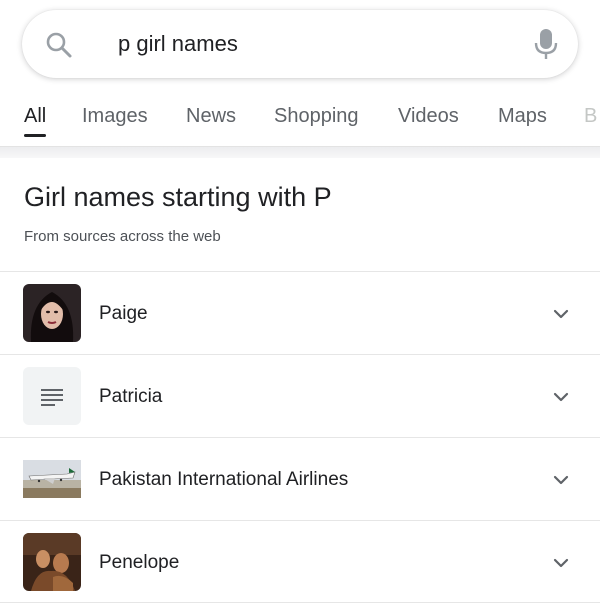  I want to click on list-item-label: Patricia, so click(131, 396).